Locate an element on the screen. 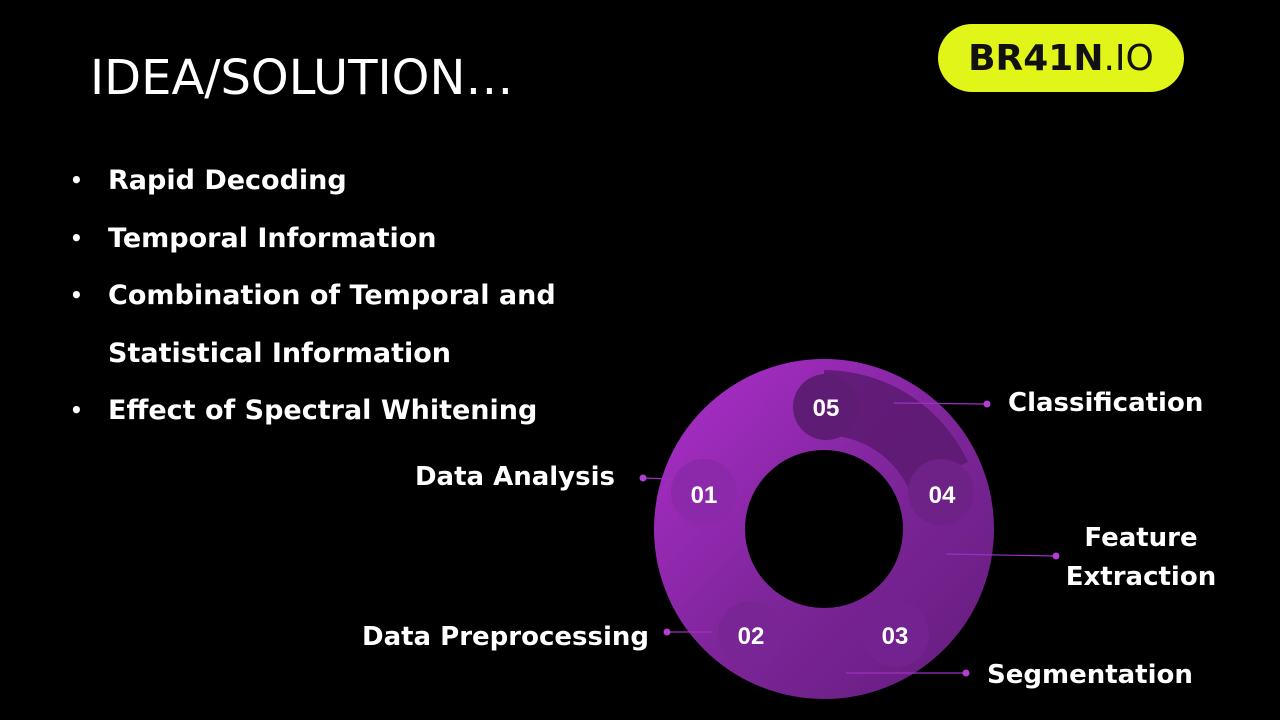 The image size is (1280, 720). stage-number-02: 02 is located at coordinates (751, 636).